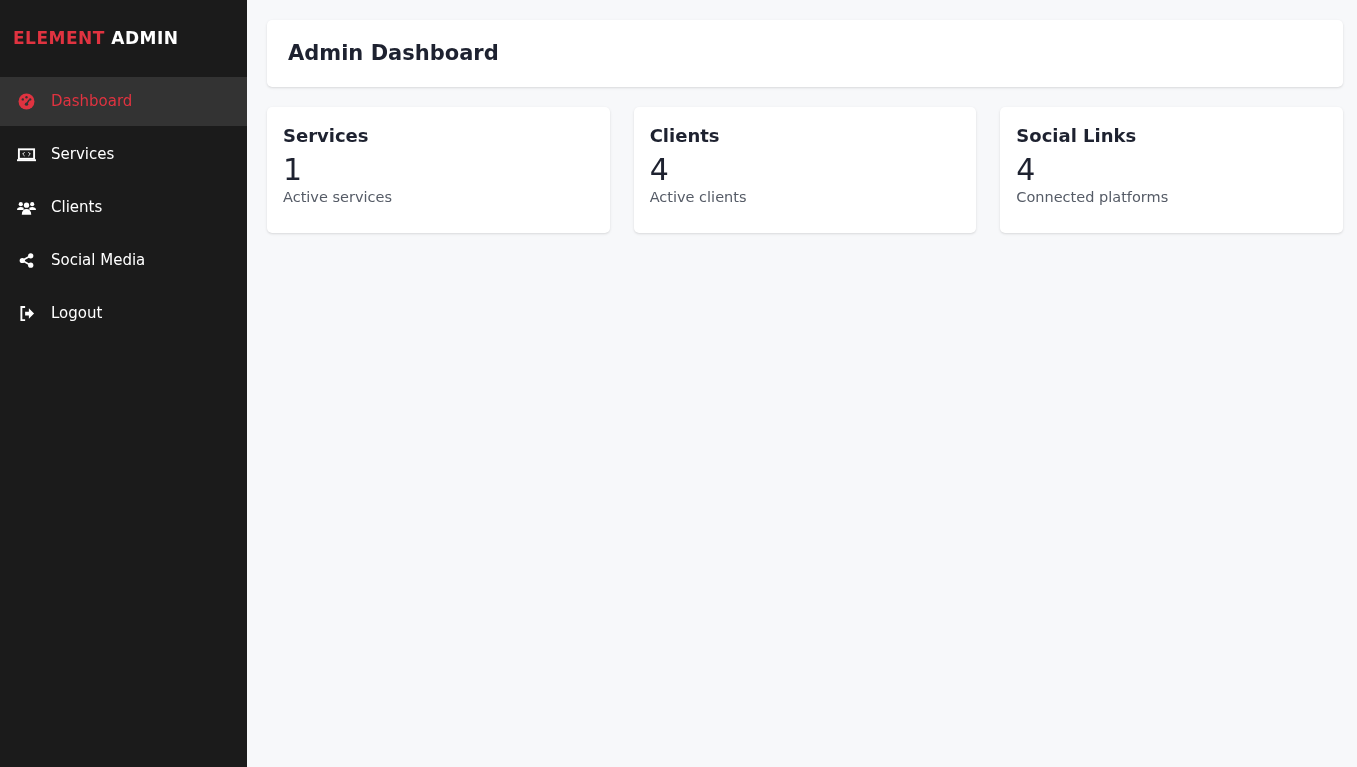 The width and height of the screenshot is (1357, 767). What do you see at coordinates (123, 313) in the screenshot?
I see `sidebar-item: Logout` at bounding box center [123, 313].